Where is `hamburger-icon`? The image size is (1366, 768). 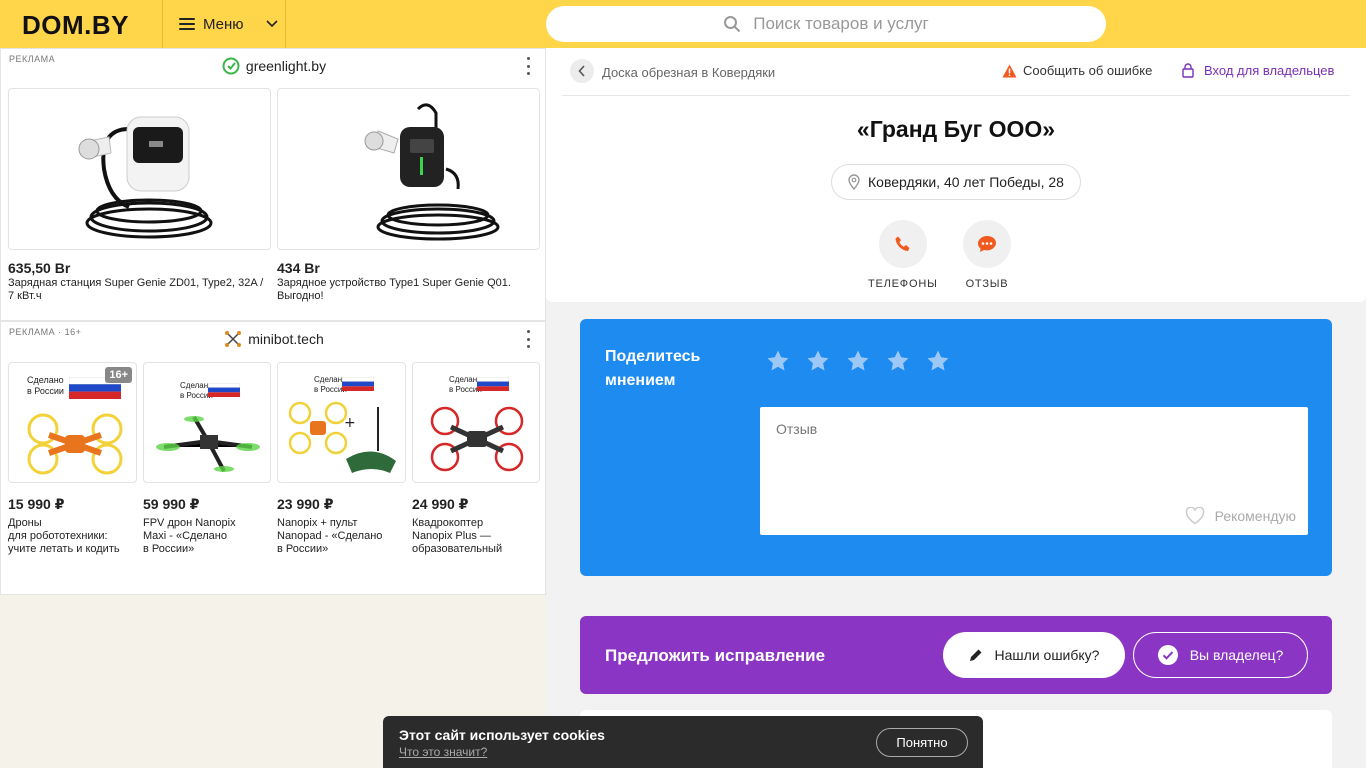
hamburger-icon is located at coordinates (187, 24).